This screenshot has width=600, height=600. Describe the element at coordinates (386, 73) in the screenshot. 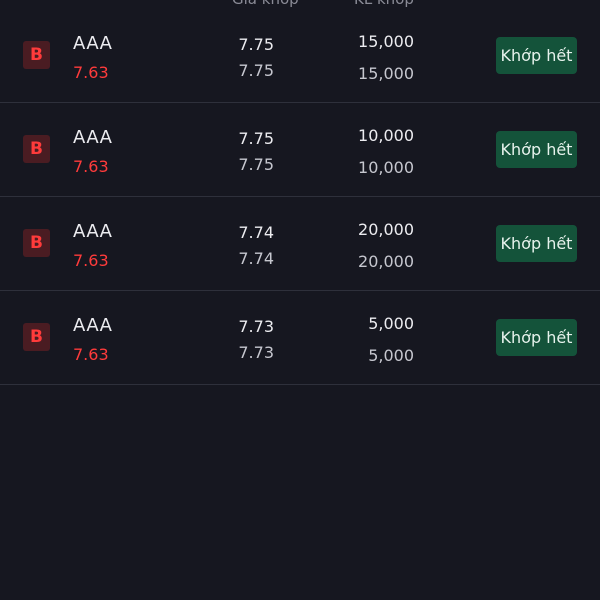

I see `order-volume: 15,000` at that location.